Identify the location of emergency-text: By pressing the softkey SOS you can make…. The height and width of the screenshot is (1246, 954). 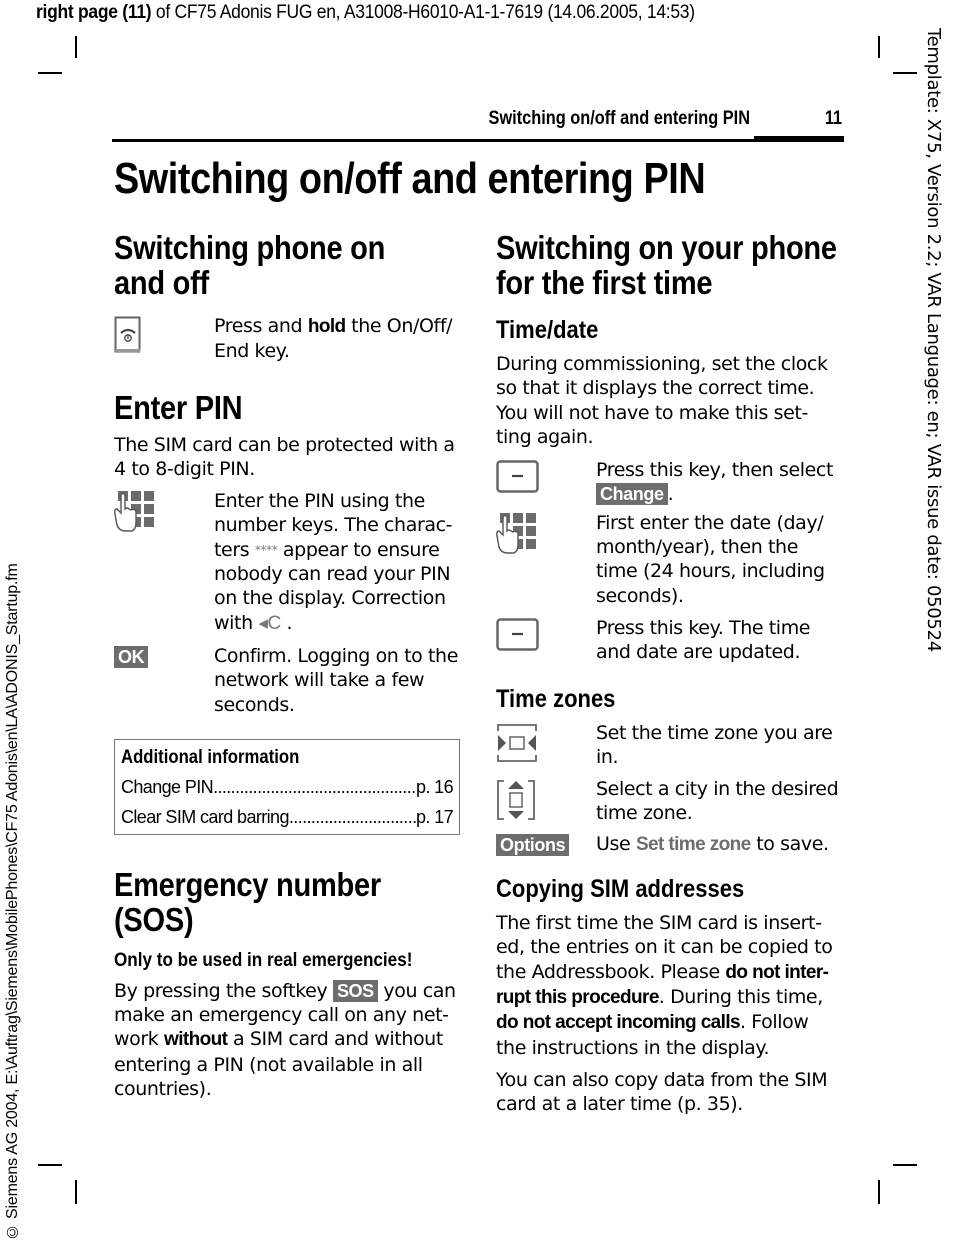
(285, 1040).